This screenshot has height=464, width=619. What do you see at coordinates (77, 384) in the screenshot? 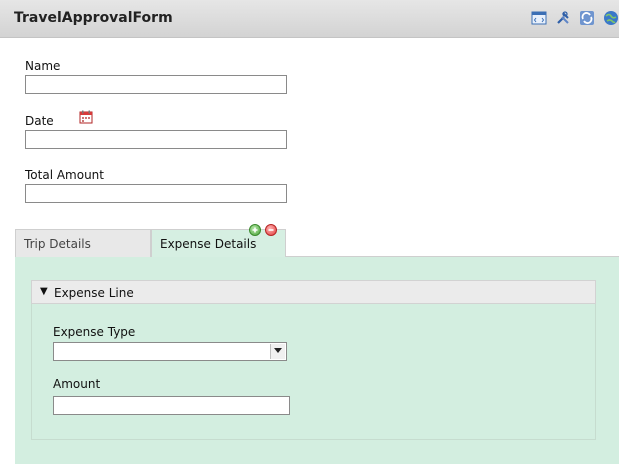
I see `amount-label: Amount` at bounding box center [77, 384].